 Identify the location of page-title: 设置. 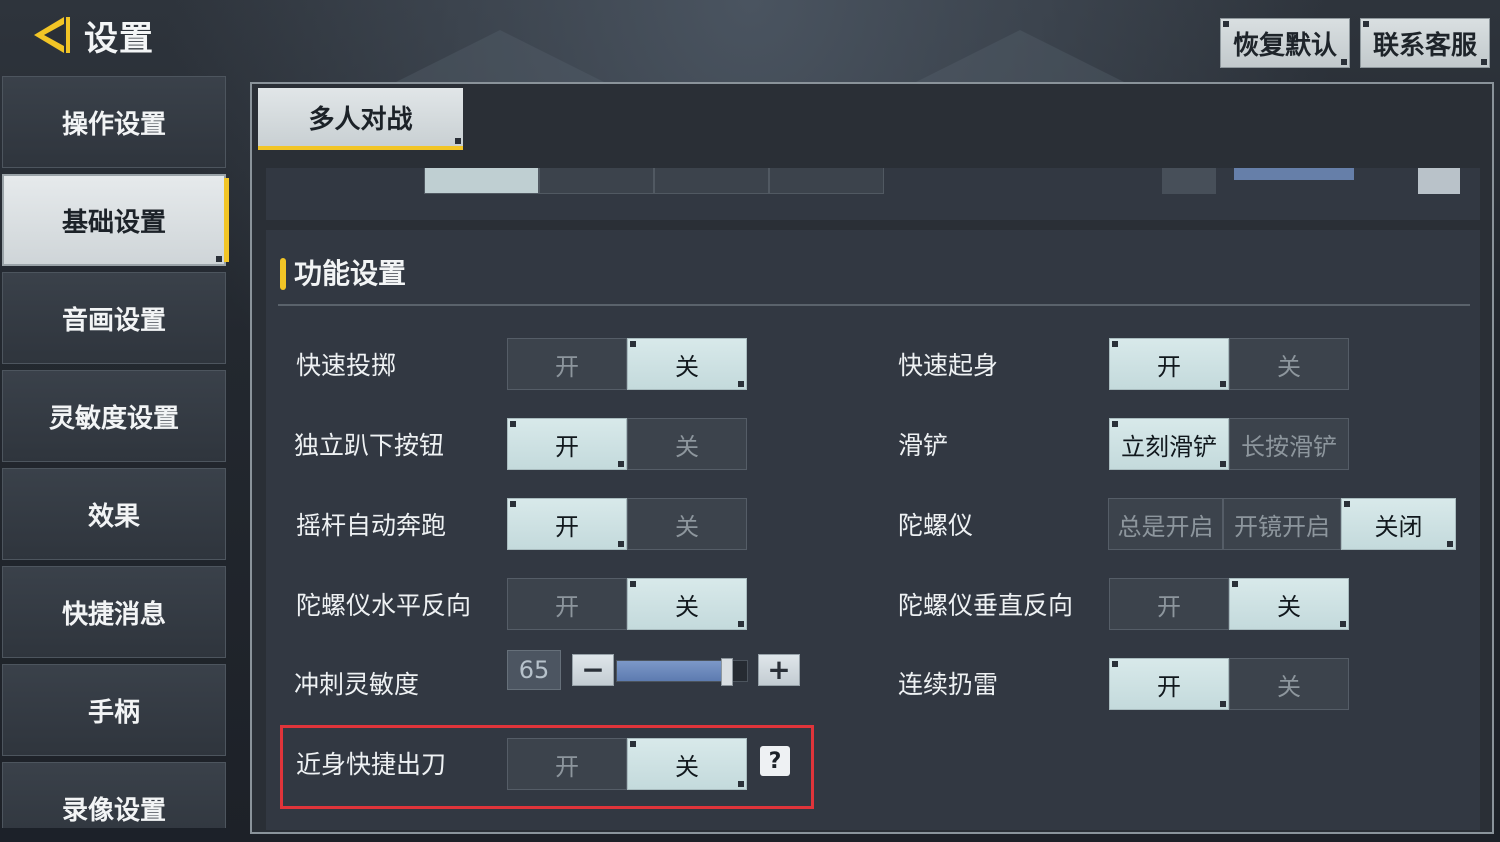
(119, 38).